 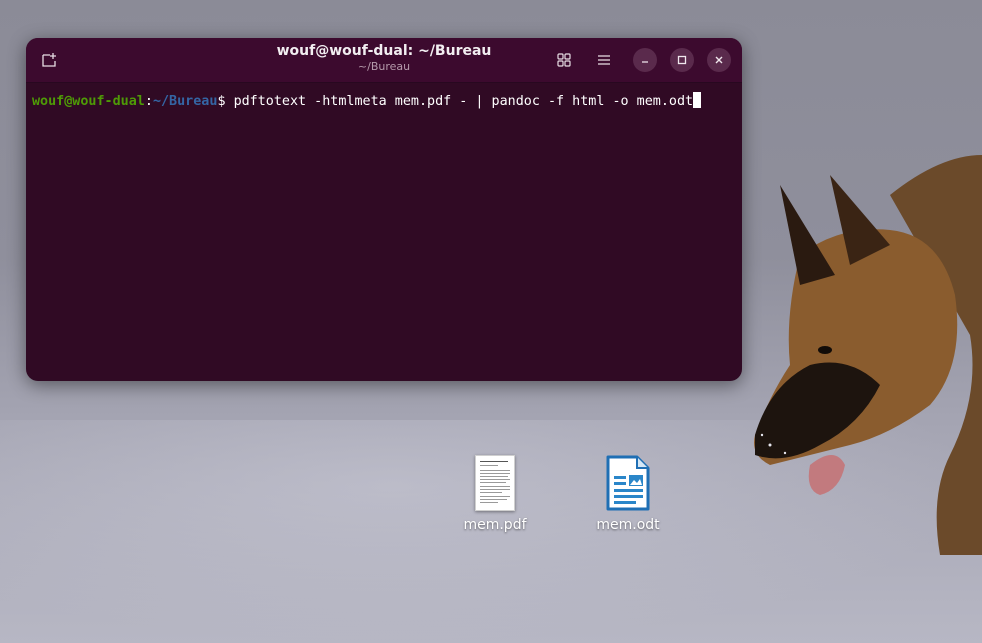 I want to click on grid-icon, so click(x=564, y=60).